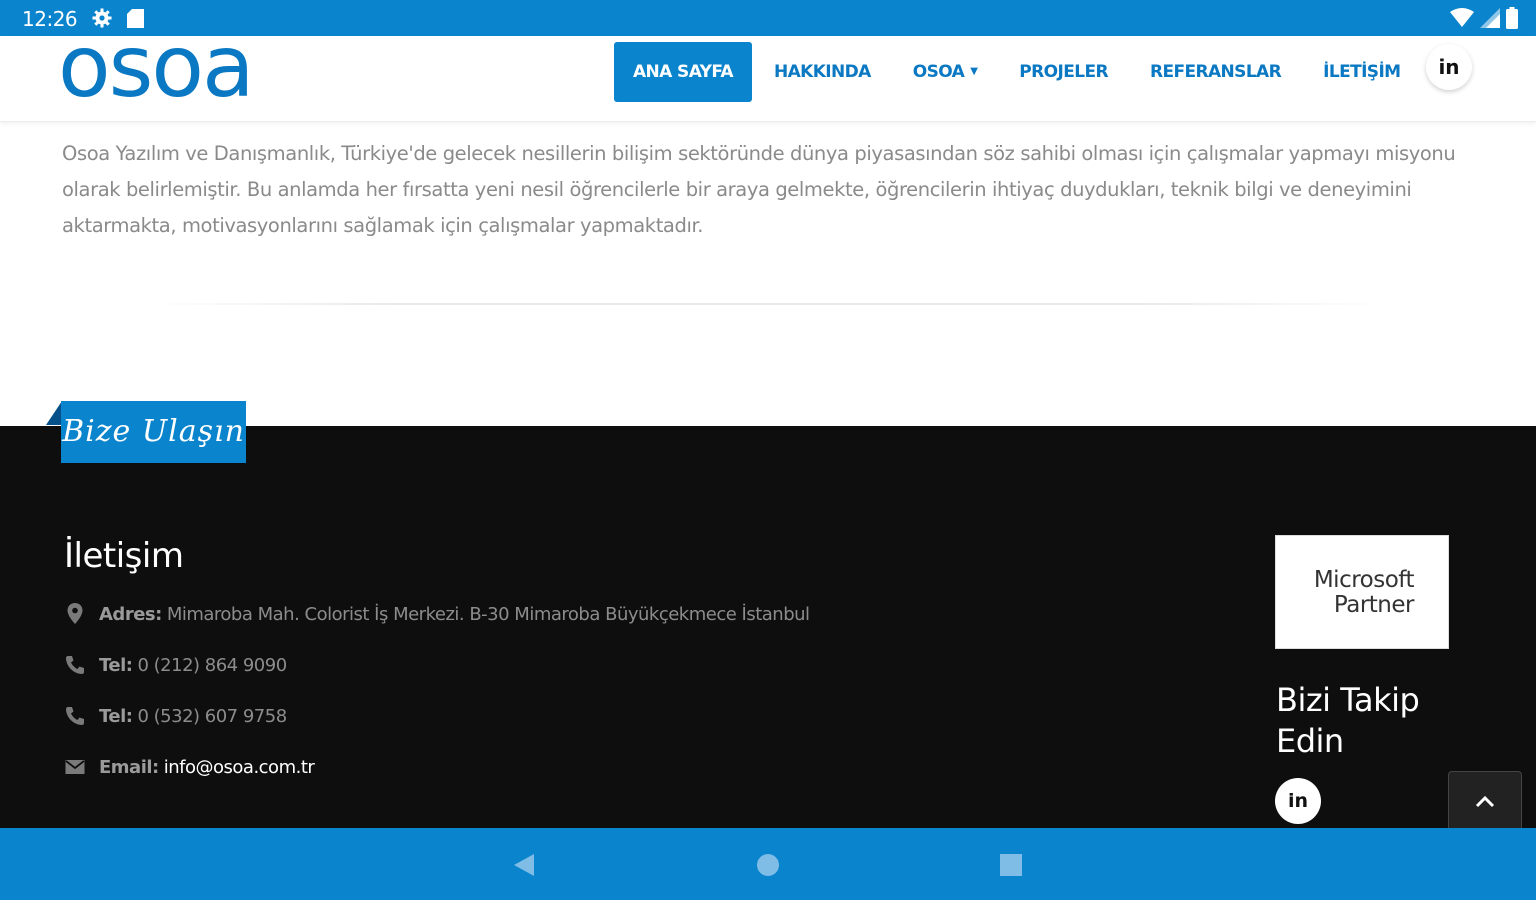 The image size is (1536, 900). Describe the element at coordinates (938, 72) in the screenshot. I see `nav-item-osoa-label: OSOA` at that location.